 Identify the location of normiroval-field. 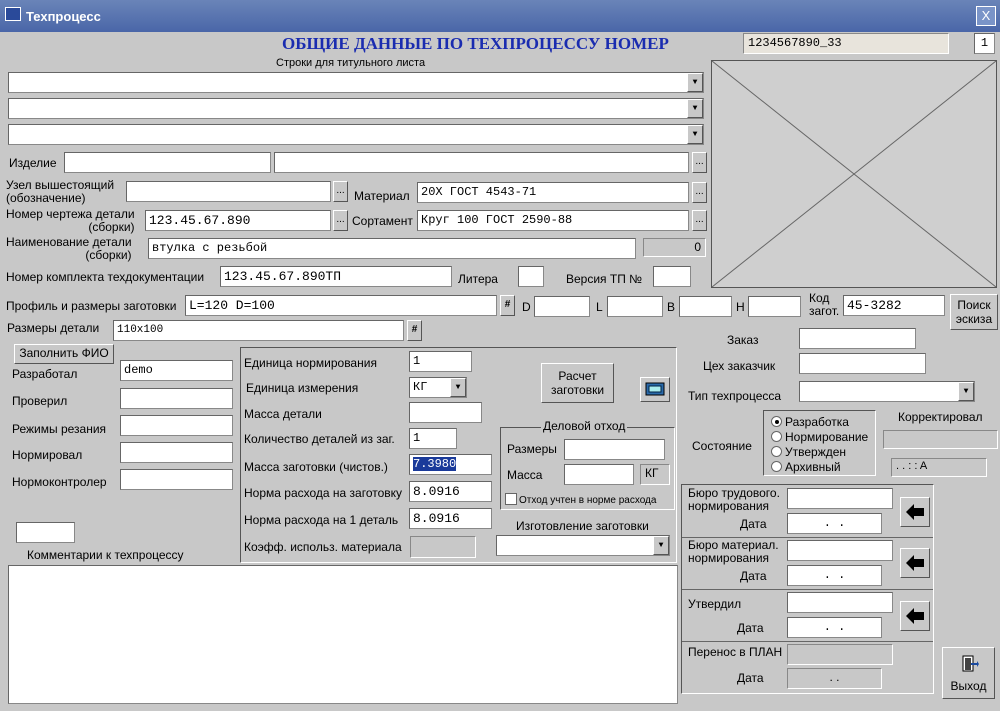
(176, 452).